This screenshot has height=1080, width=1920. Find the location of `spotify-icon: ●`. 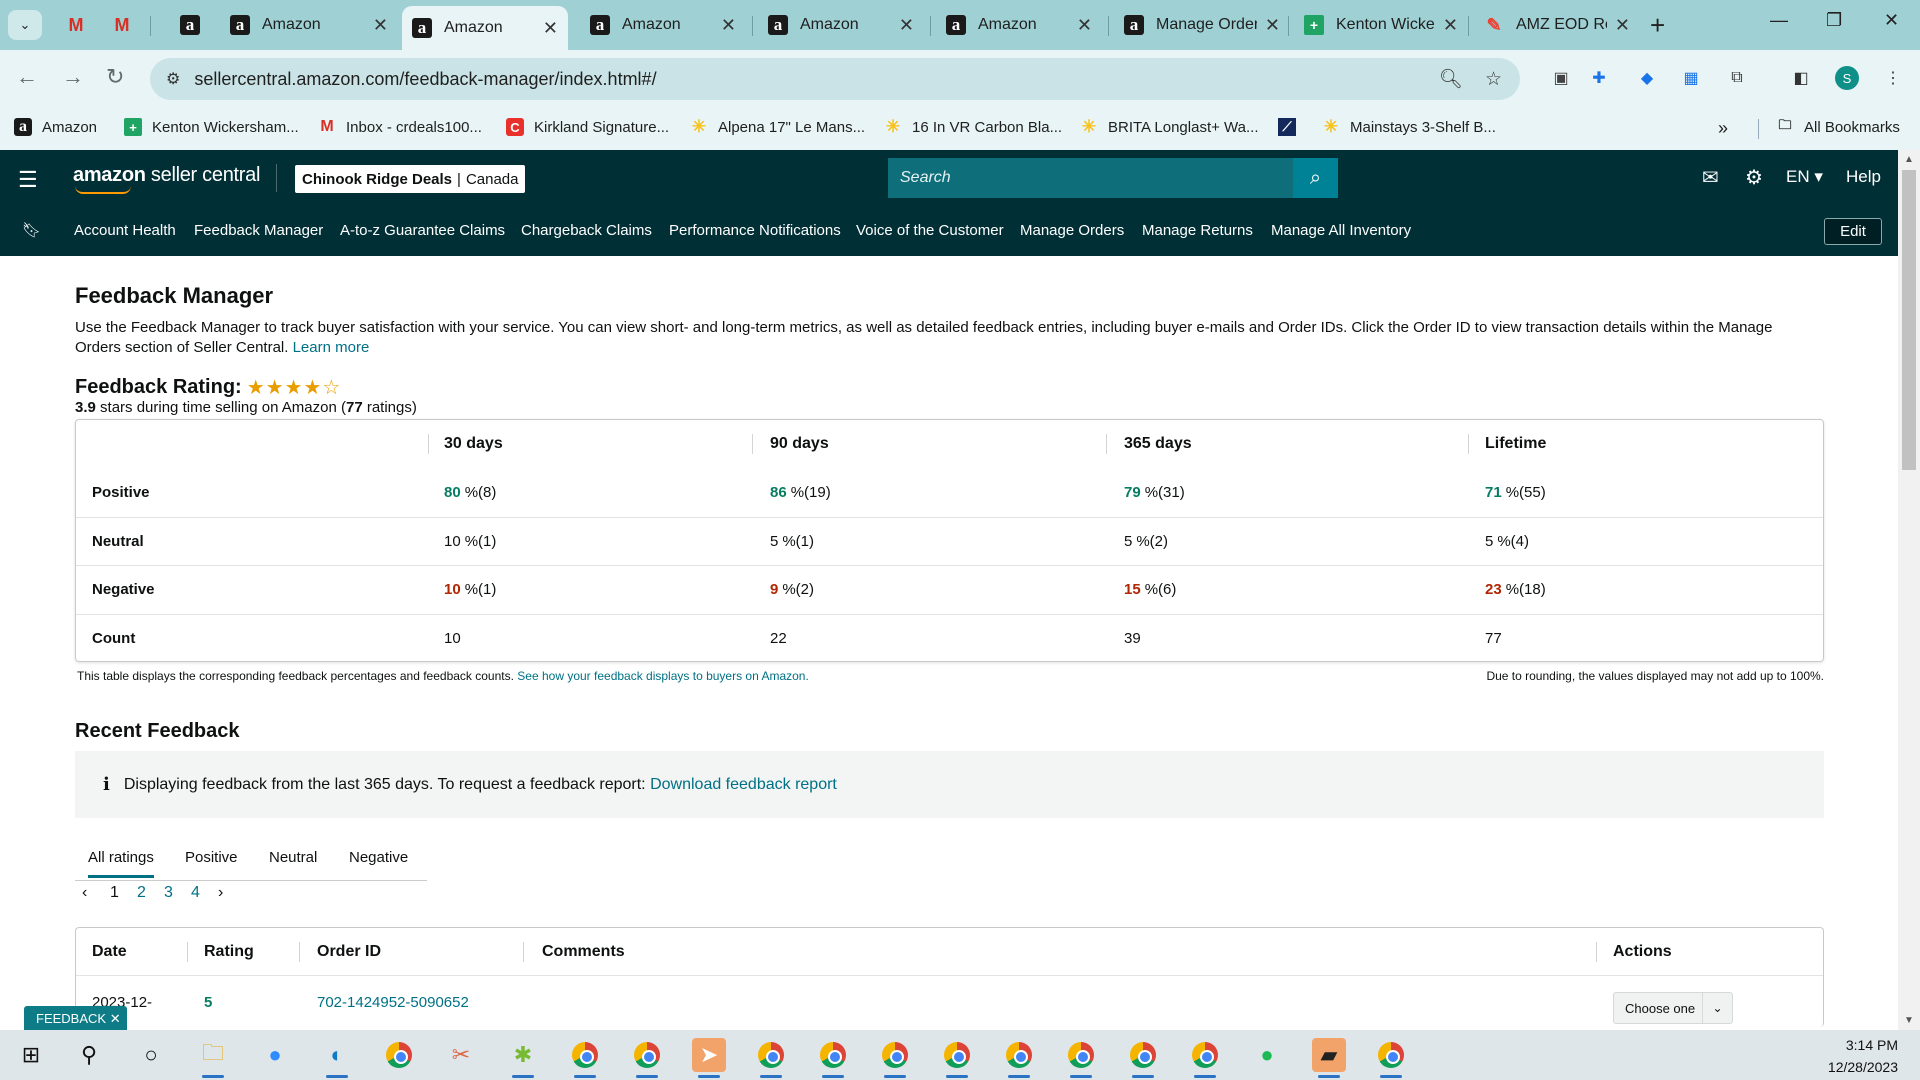

spotify-icon: ● is located at coordinates (1267, 1055).